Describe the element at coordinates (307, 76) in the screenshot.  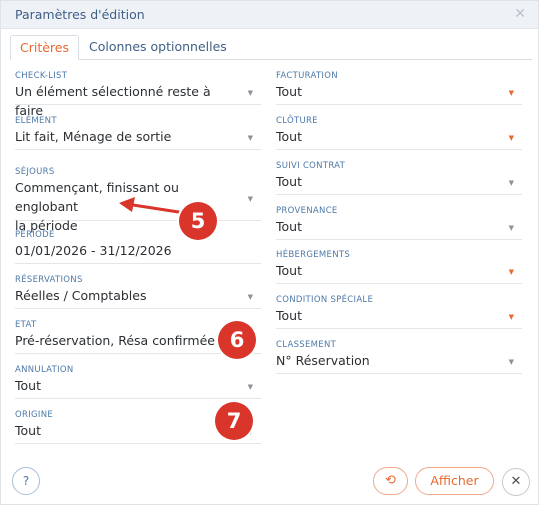
I see `facturation-label: FACTURATION` at that location.